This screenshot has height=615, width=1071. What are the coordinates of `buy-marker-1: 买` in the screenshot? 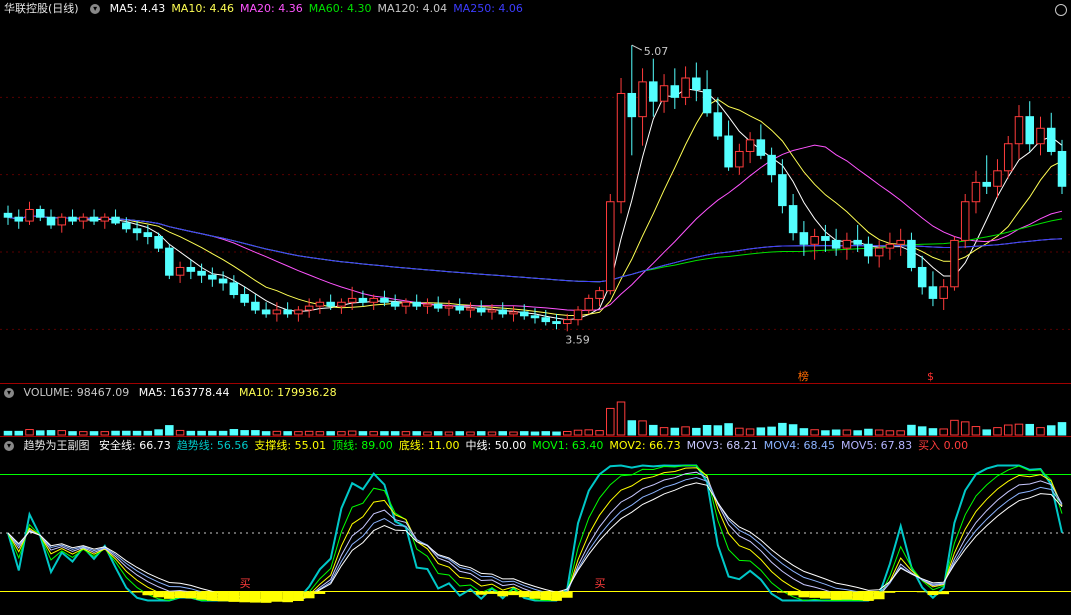 It's located at (600, 583).